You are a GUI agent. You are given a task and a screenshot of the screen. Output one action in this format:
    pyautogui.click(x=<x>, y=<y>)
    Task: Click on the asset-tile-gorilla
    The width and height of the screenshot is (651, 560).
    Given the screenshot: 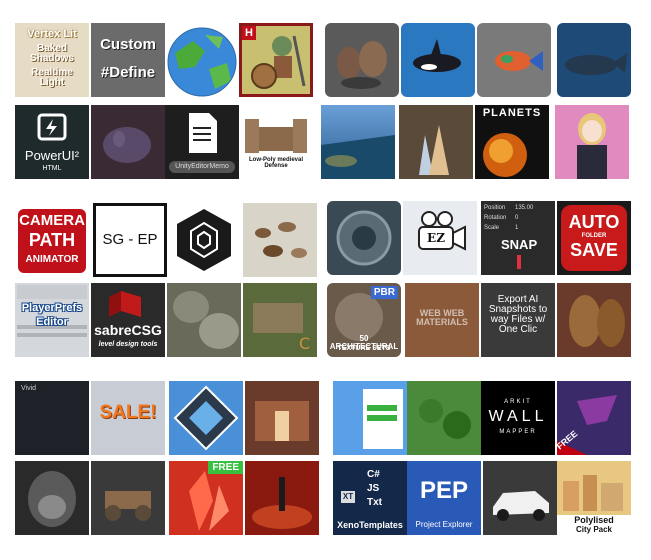 What is the action you would take?
    pyautogui.click(x=52, y=498)
    